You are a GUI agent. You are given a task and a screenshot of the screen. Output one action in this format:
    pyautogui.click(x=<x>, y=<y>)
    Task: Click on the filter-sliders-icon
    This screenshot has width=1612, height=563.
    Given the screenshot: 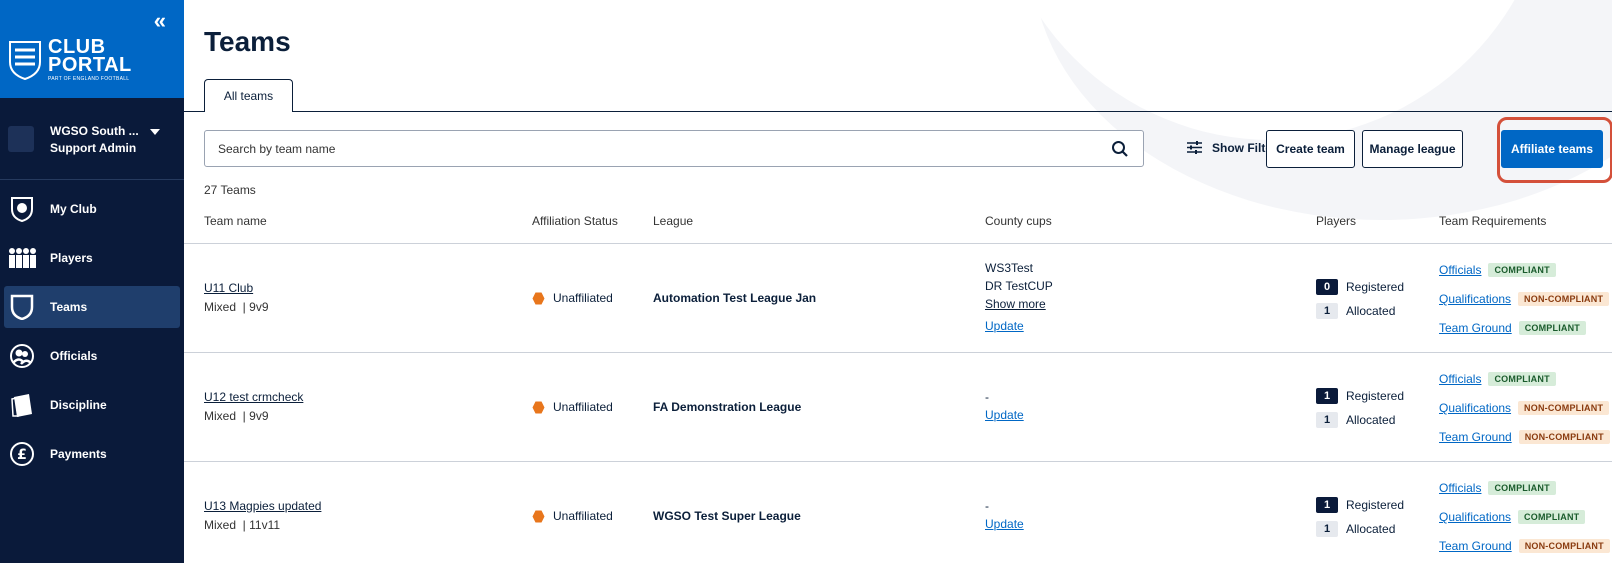 What is the action you would take?
    pyautogui.click(x=1194, y=147)
    